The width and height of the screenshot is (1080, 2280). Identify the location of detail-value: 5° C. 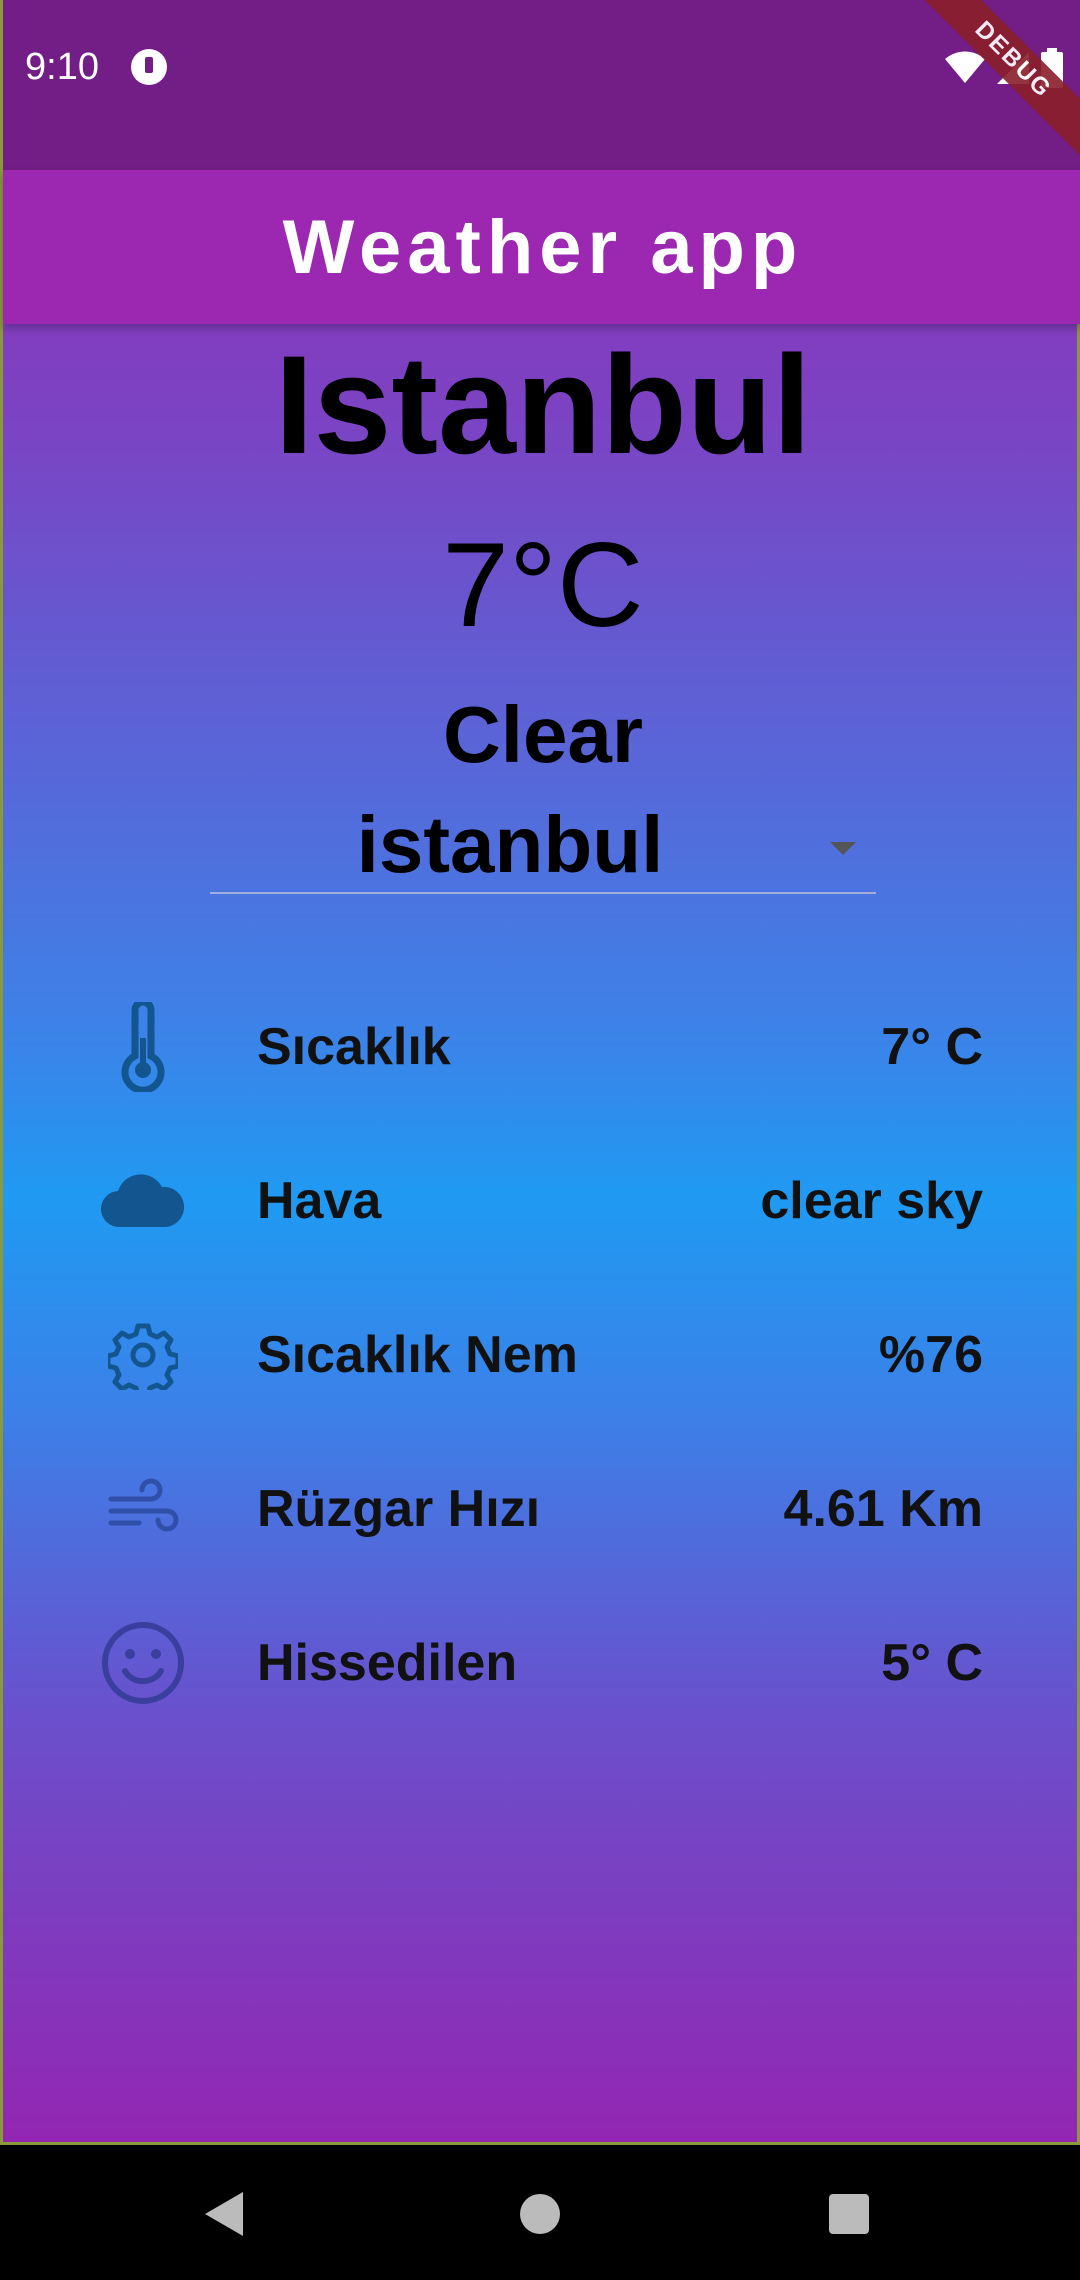
(932, 1663).